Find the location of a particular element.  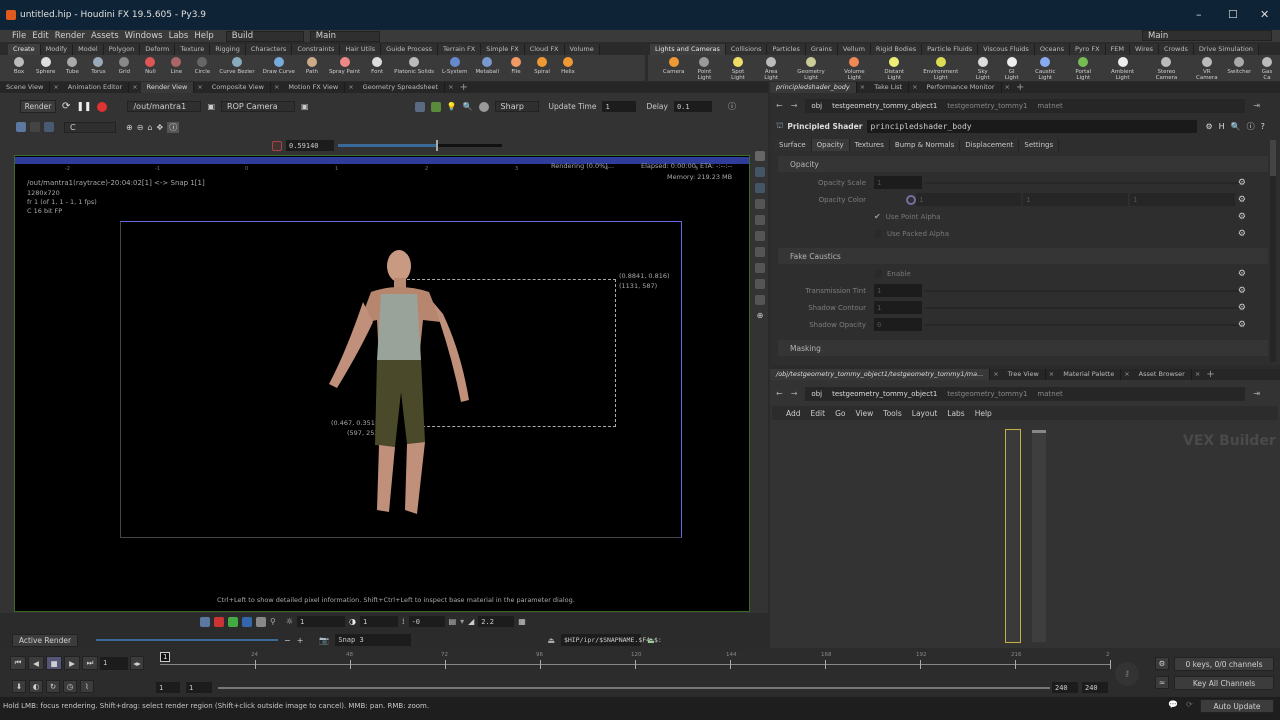

export-icon: ⏏ is located at coordinates (651, 640).